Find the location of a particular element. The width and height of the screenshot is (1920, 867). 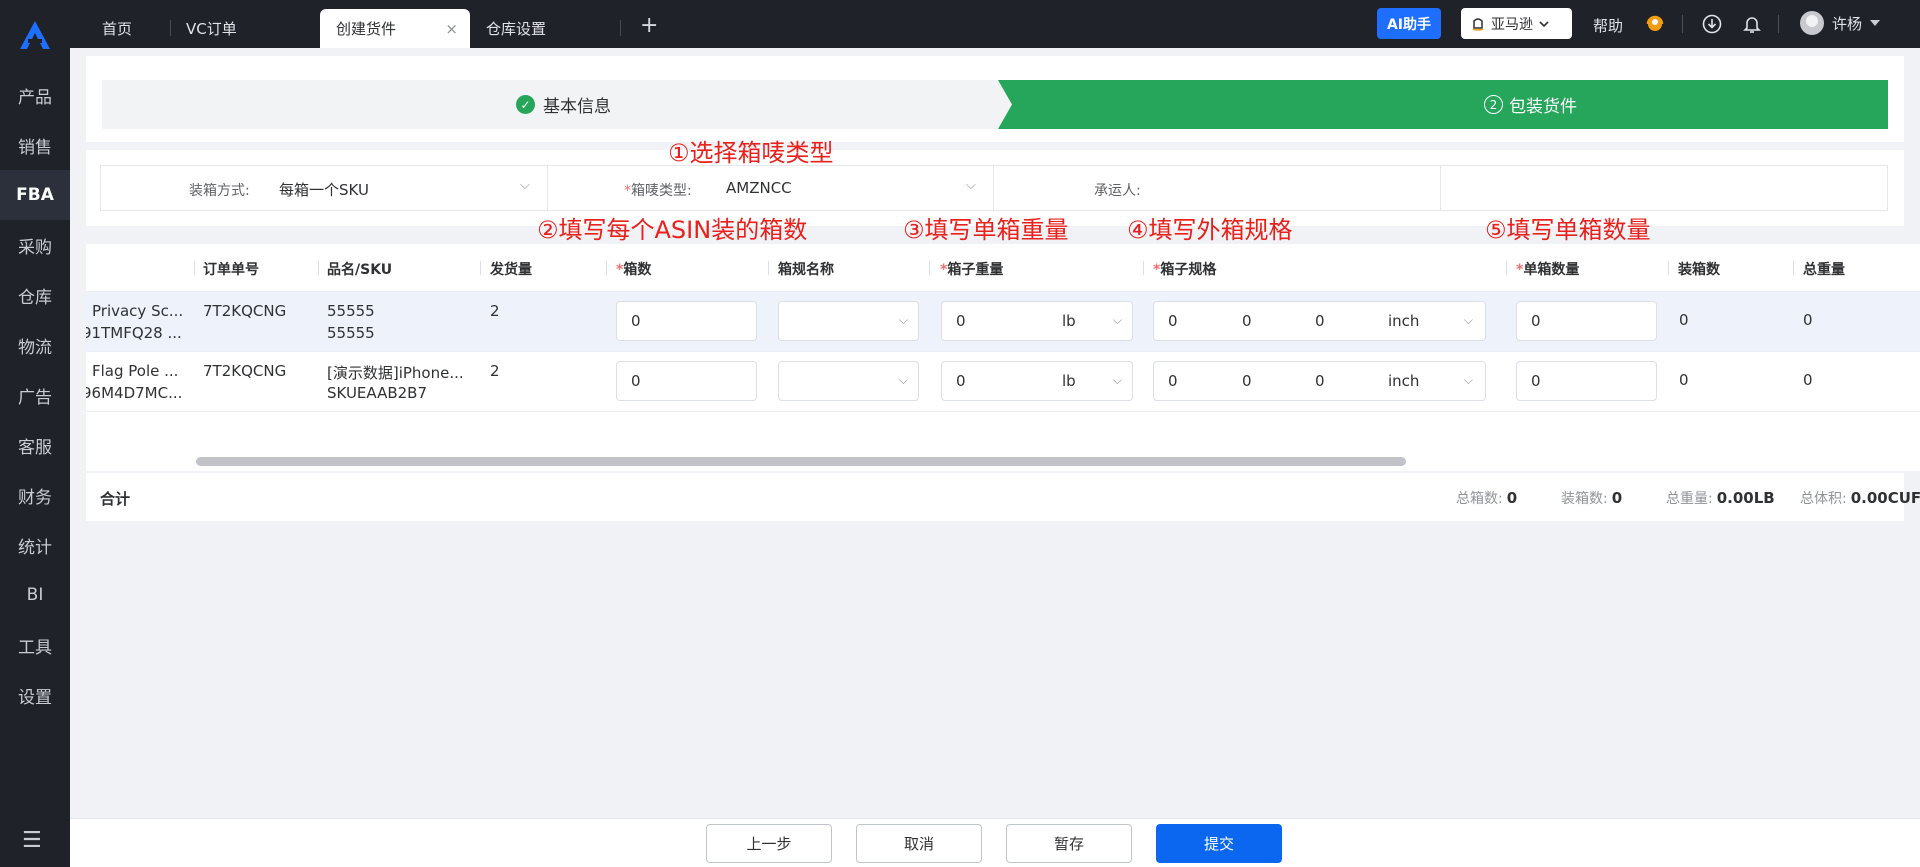

sidebar-item-bi: BI is located at coordinates (35, 595).